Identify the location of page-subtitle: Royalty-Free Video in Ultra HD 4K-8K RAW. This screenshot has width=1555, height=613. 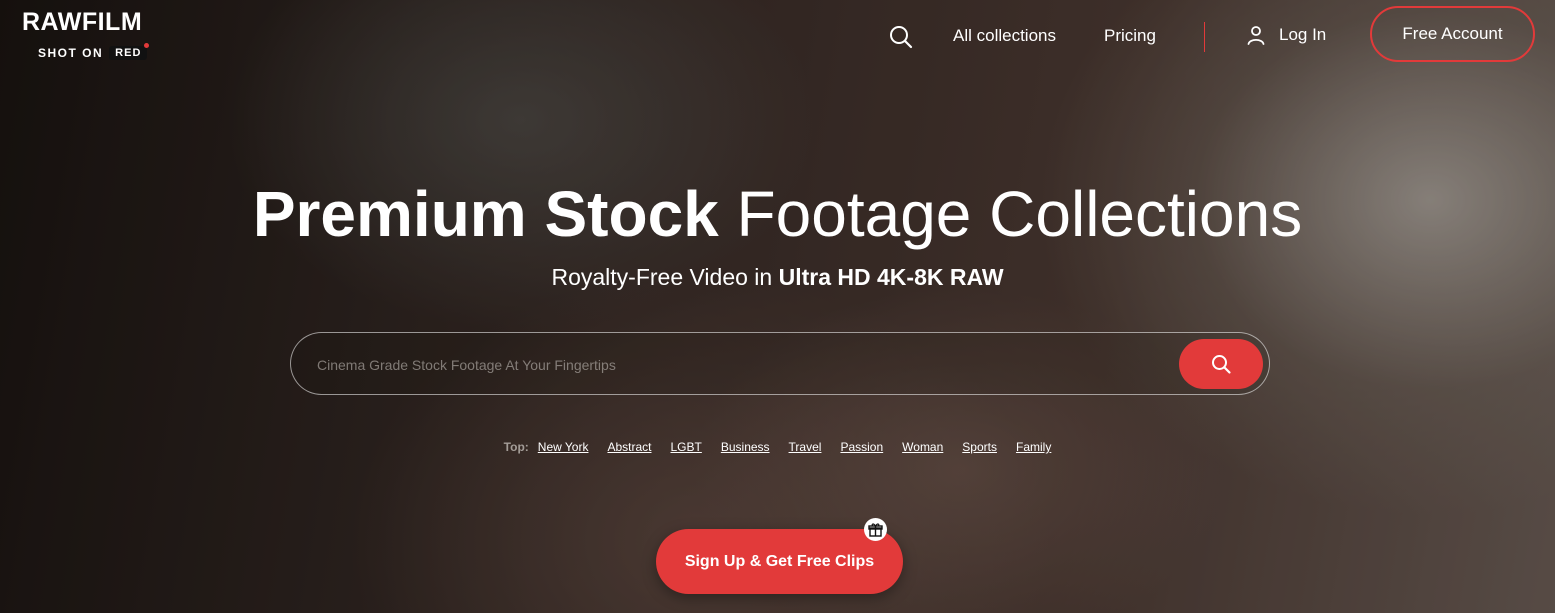
(777, 277).